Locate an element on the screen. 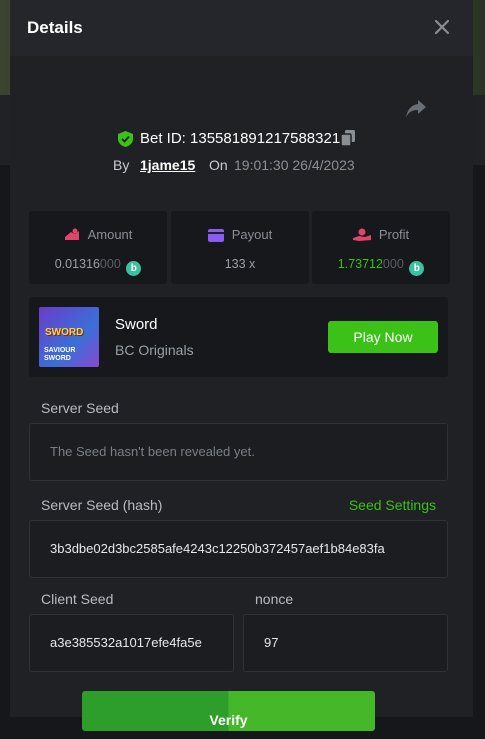 The image size is (485, 739). modal-header: Details is located at coordinates (241, 28).